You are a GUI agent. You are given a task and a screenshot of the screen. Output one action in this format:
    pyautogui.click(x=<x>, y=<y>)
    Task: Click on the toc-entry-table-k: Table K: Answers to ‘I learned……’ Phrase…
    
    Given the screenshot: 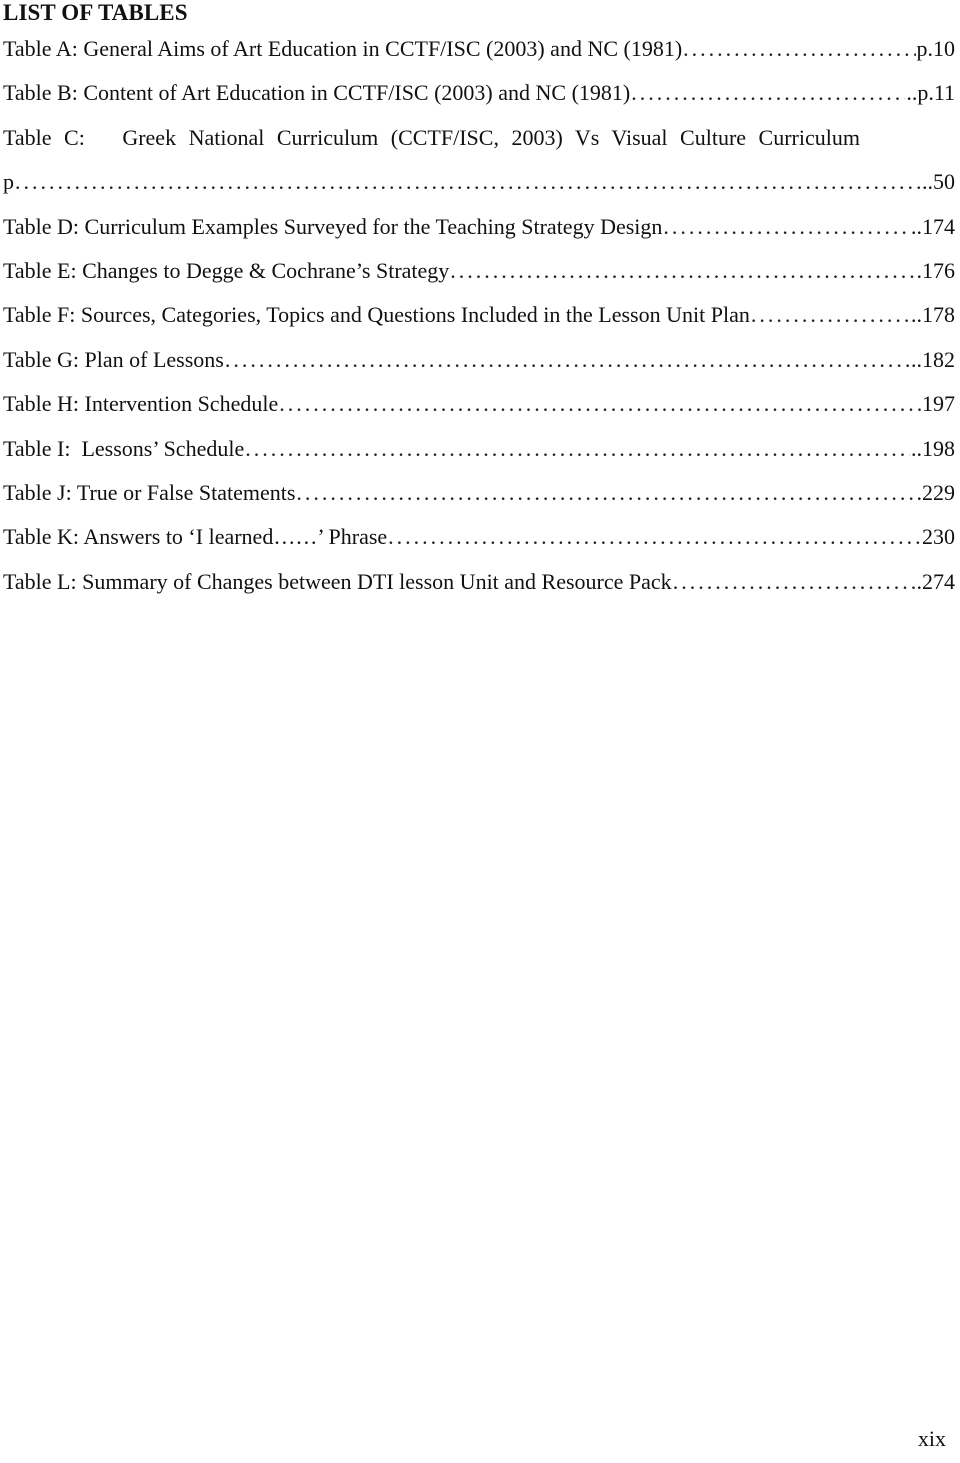 What is the action you would take?
    pyautogui.click(x=479, y=537)
    